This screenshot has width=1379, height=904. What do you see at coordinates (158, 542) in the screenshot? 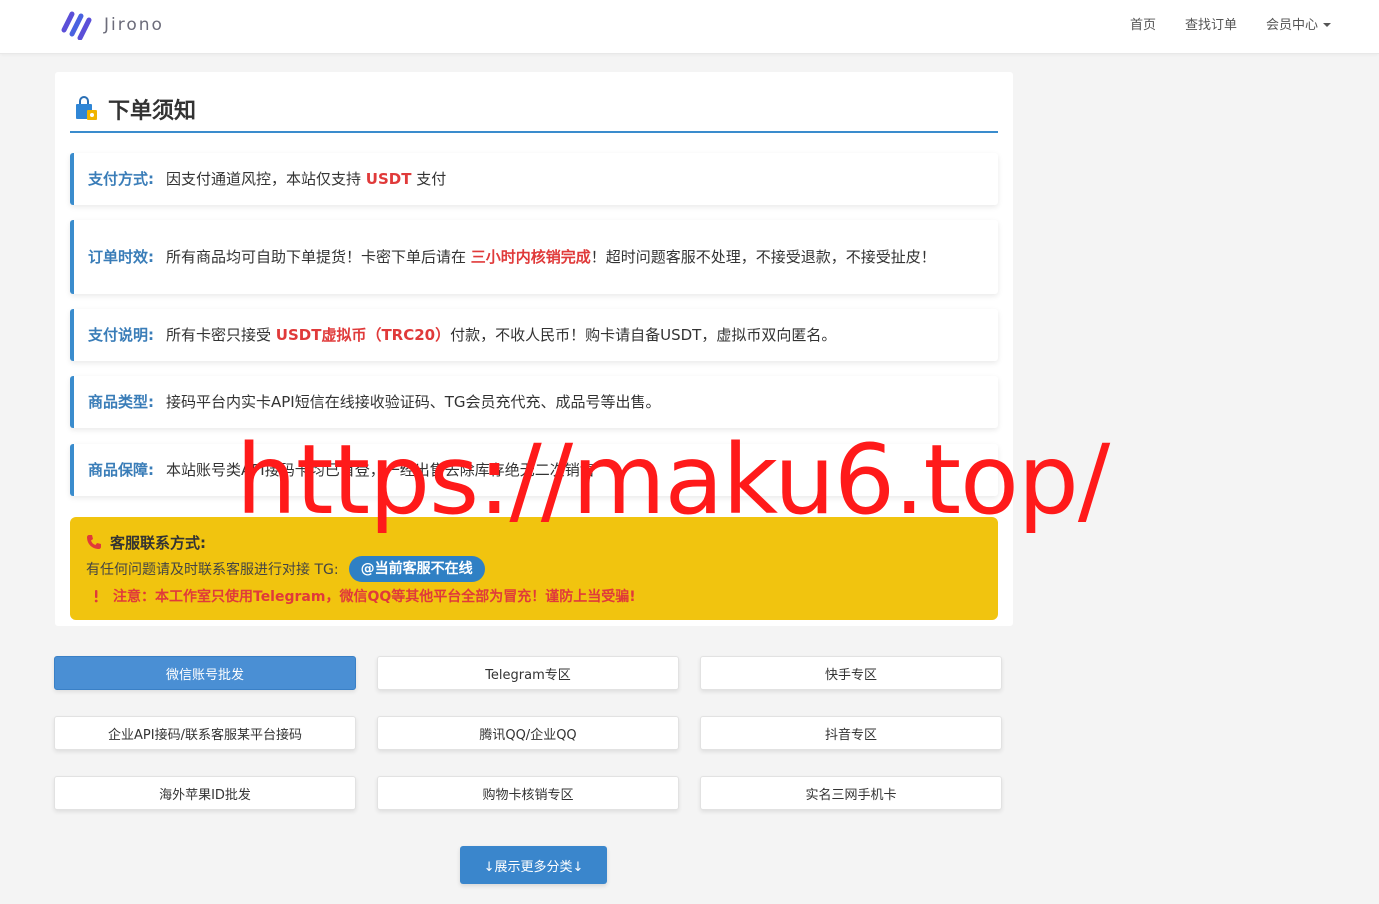
I see `contact-title: 客服联系方式:` at bounding box center [158, 542].